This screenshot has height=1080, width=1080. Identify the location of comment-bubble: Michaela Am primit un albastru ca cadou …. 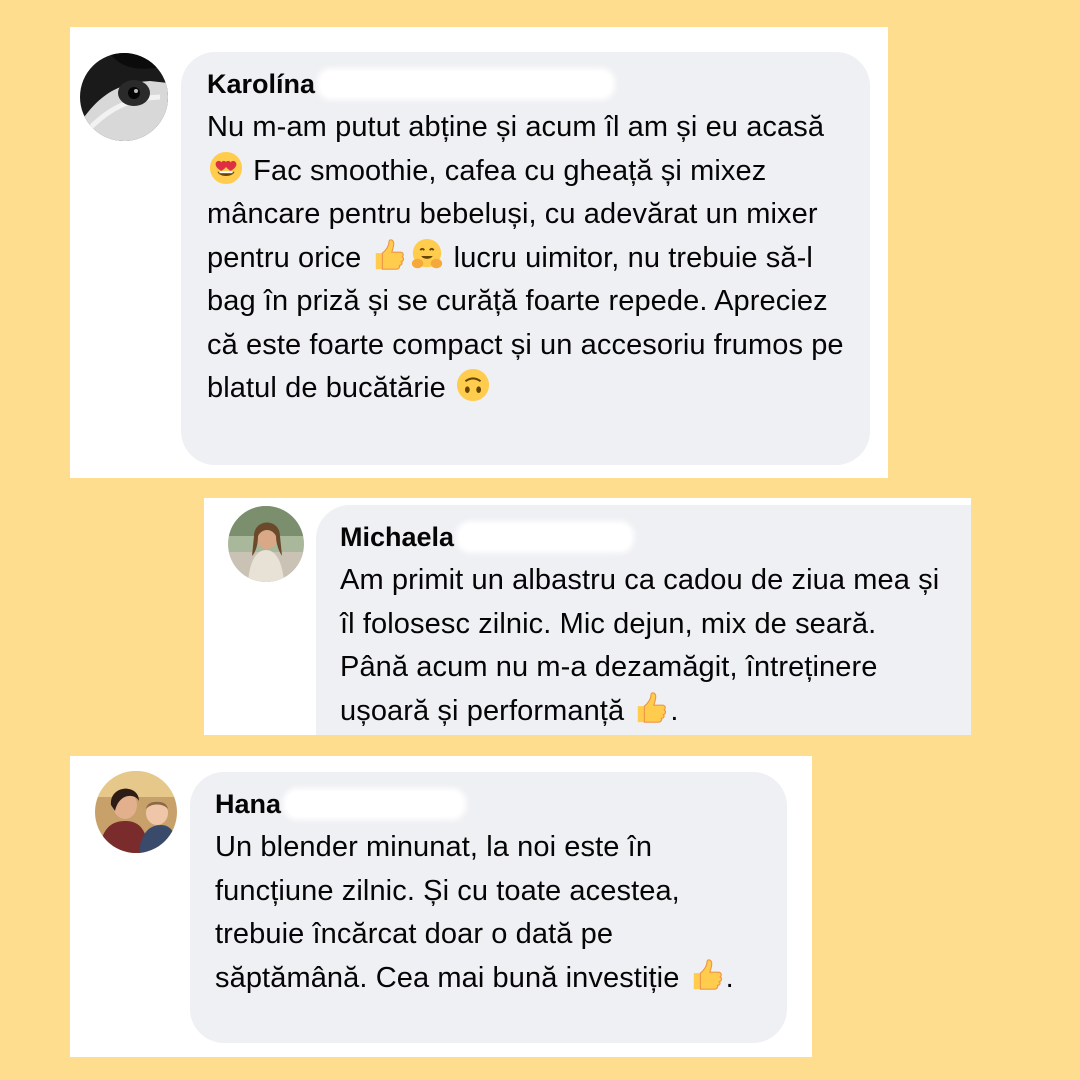
(643, 620).